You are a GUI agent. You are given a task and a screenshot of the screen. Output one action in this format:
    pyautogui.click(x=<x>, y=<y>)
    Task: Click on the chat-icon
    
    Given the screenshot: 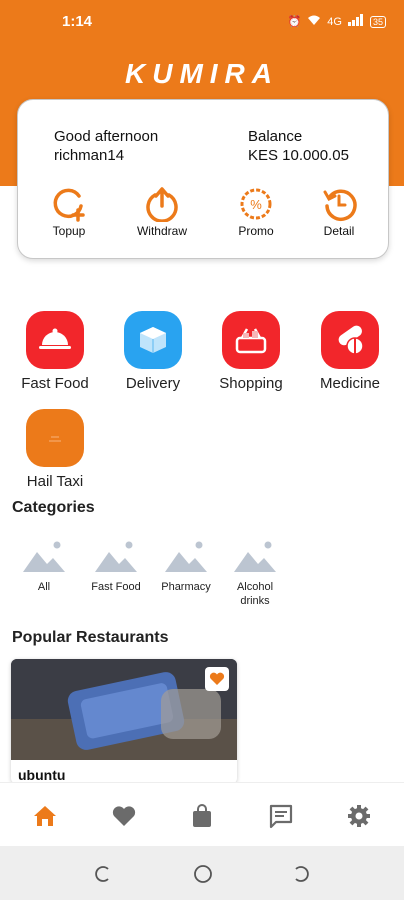 What is the action you would take?
    pyautogui.click(x=281, y=816)
    